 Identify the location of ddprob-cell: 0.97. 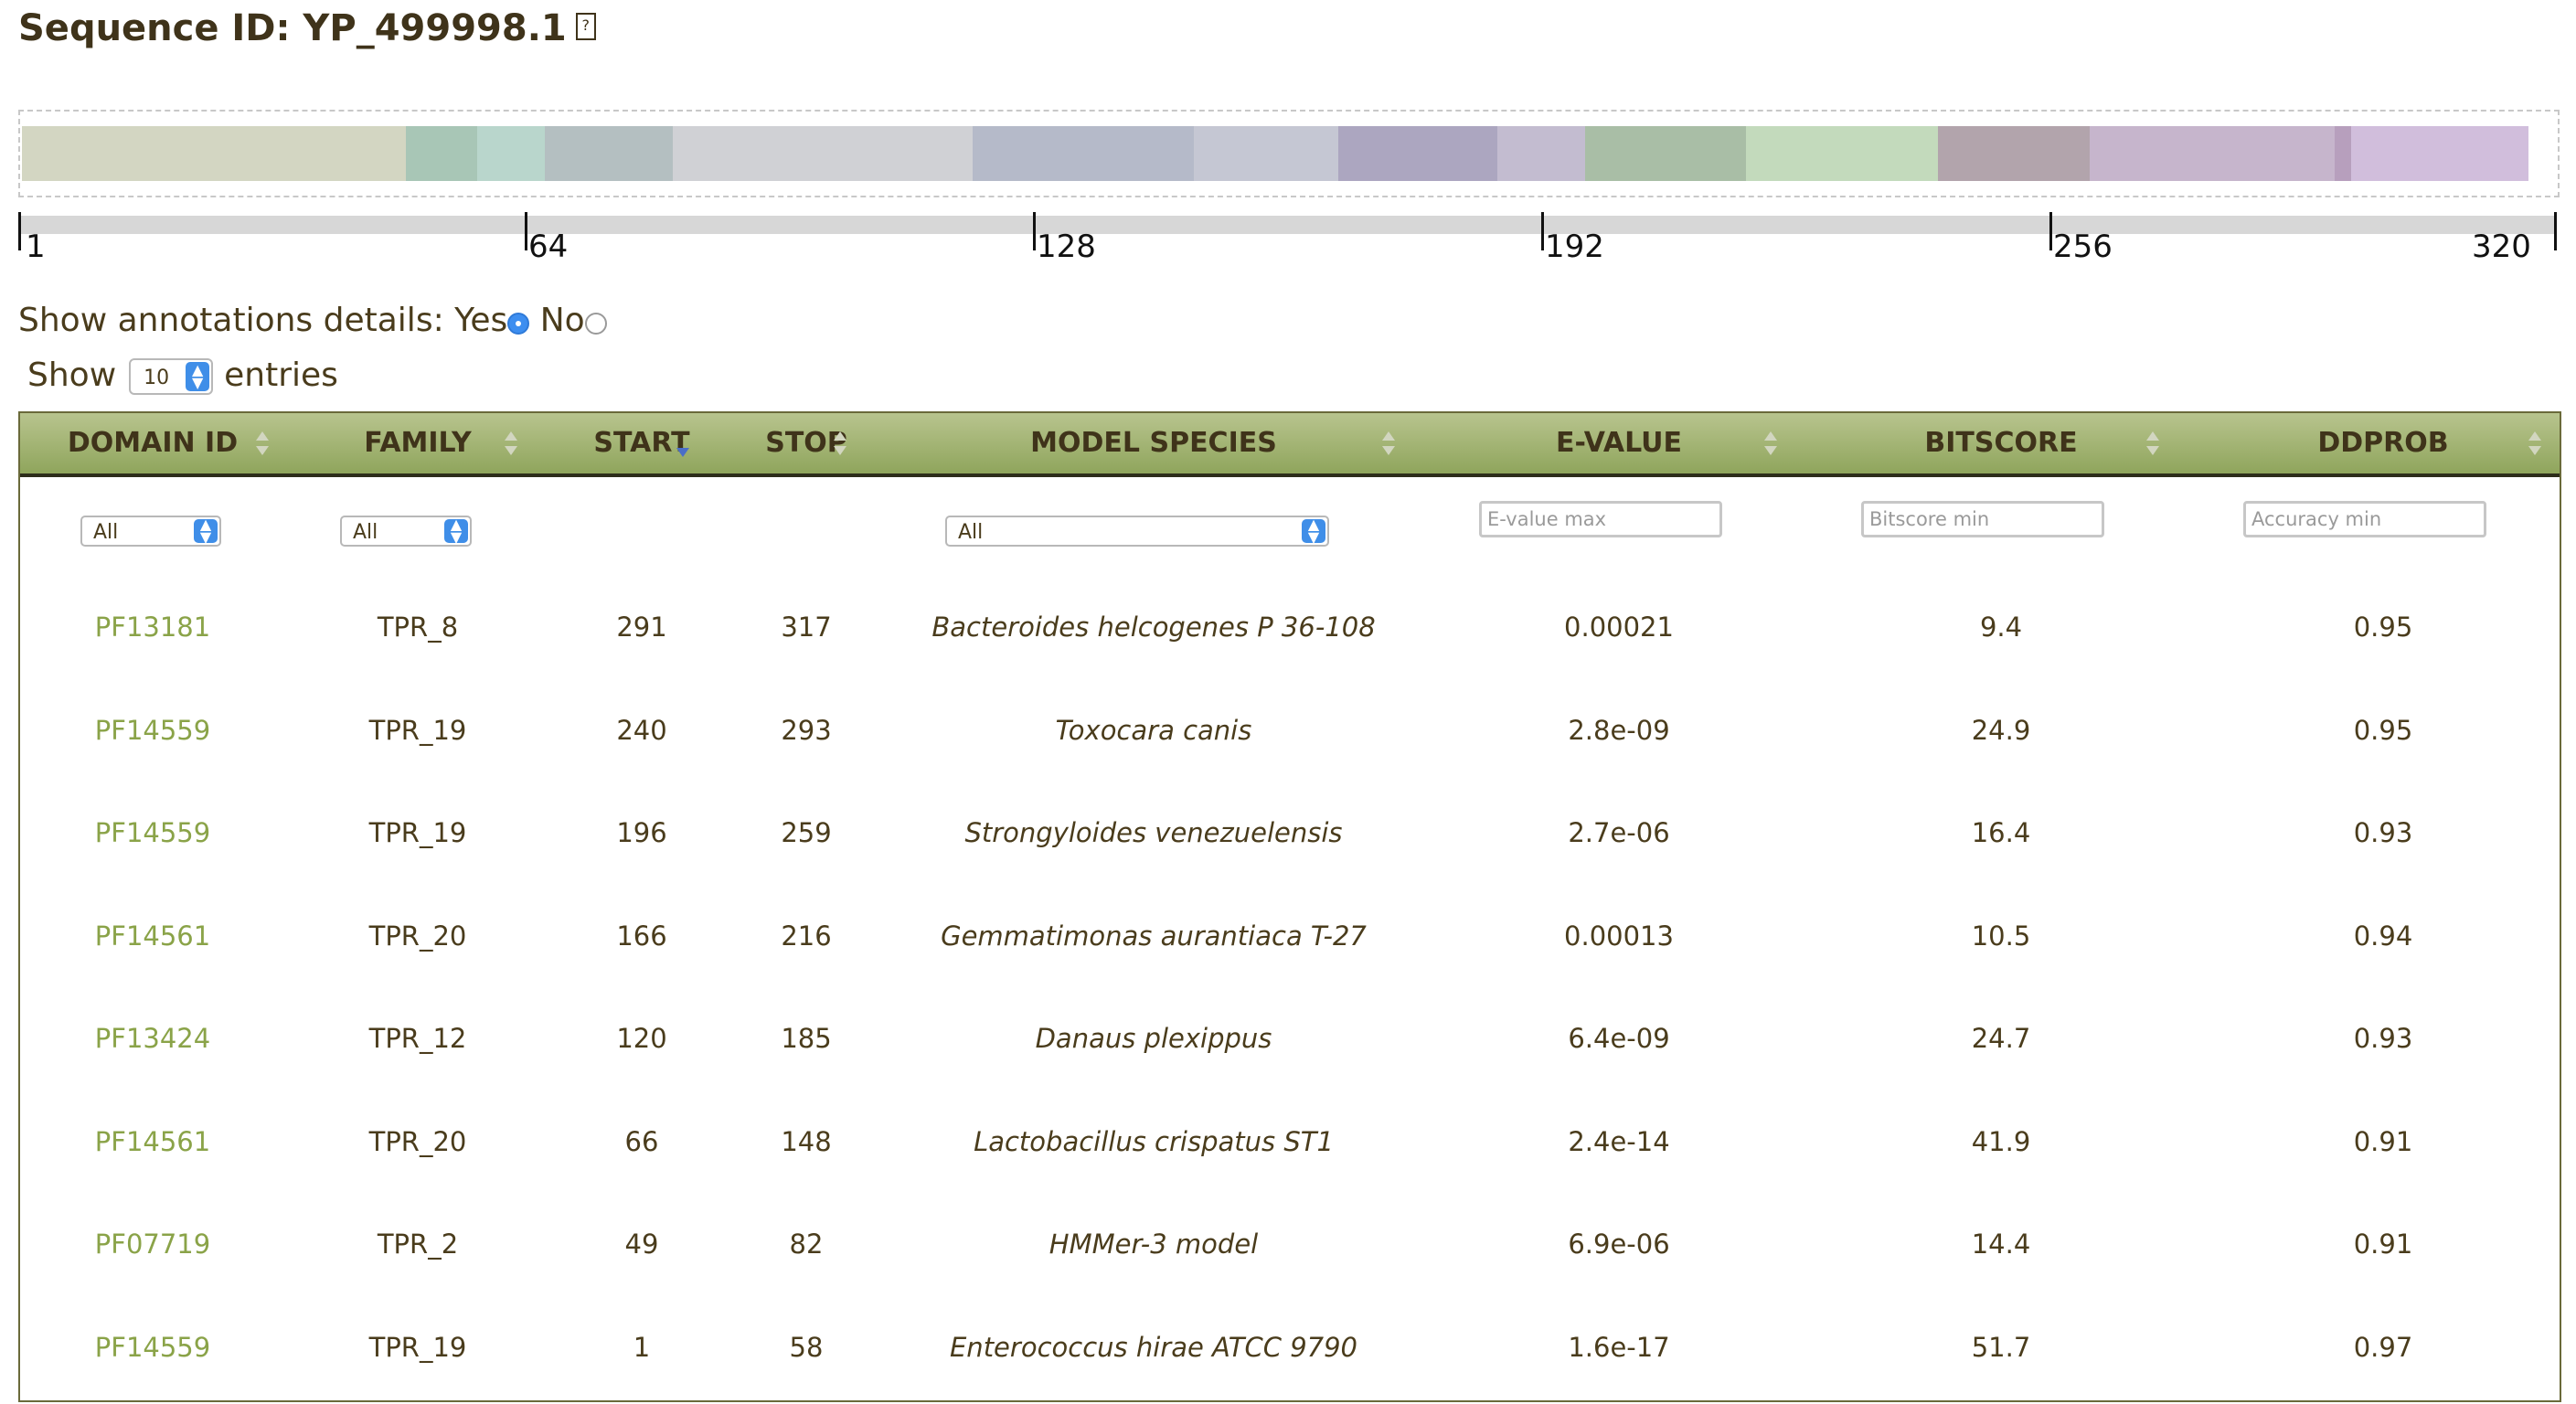
(2383, 1347).